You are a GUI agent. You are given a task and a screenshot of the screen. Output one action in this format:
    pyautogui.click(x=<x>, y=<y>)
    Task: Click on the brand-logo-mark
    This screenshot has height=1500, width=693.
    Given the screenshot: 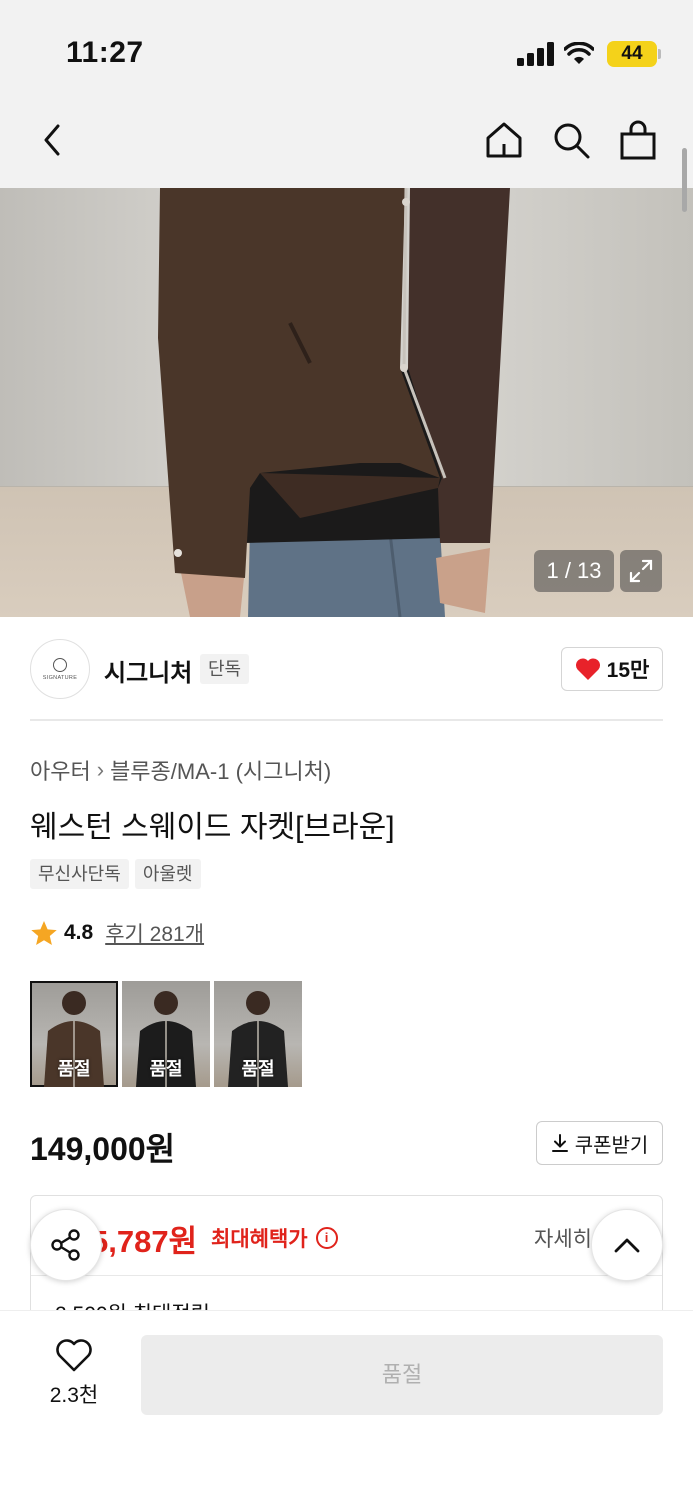 What is the action you would take?
    pyautogui.click(x=60, y=664)
    